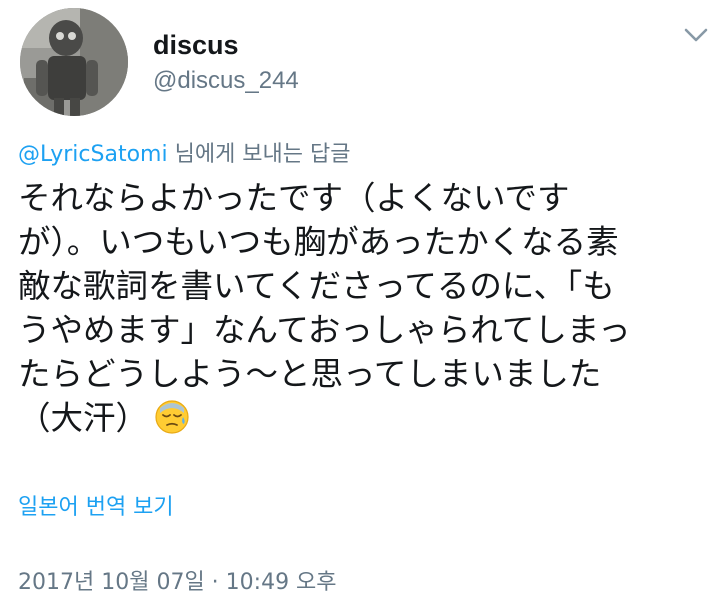  I want to click on translate-link: 일본어 번역 보기, so click(96, 508).